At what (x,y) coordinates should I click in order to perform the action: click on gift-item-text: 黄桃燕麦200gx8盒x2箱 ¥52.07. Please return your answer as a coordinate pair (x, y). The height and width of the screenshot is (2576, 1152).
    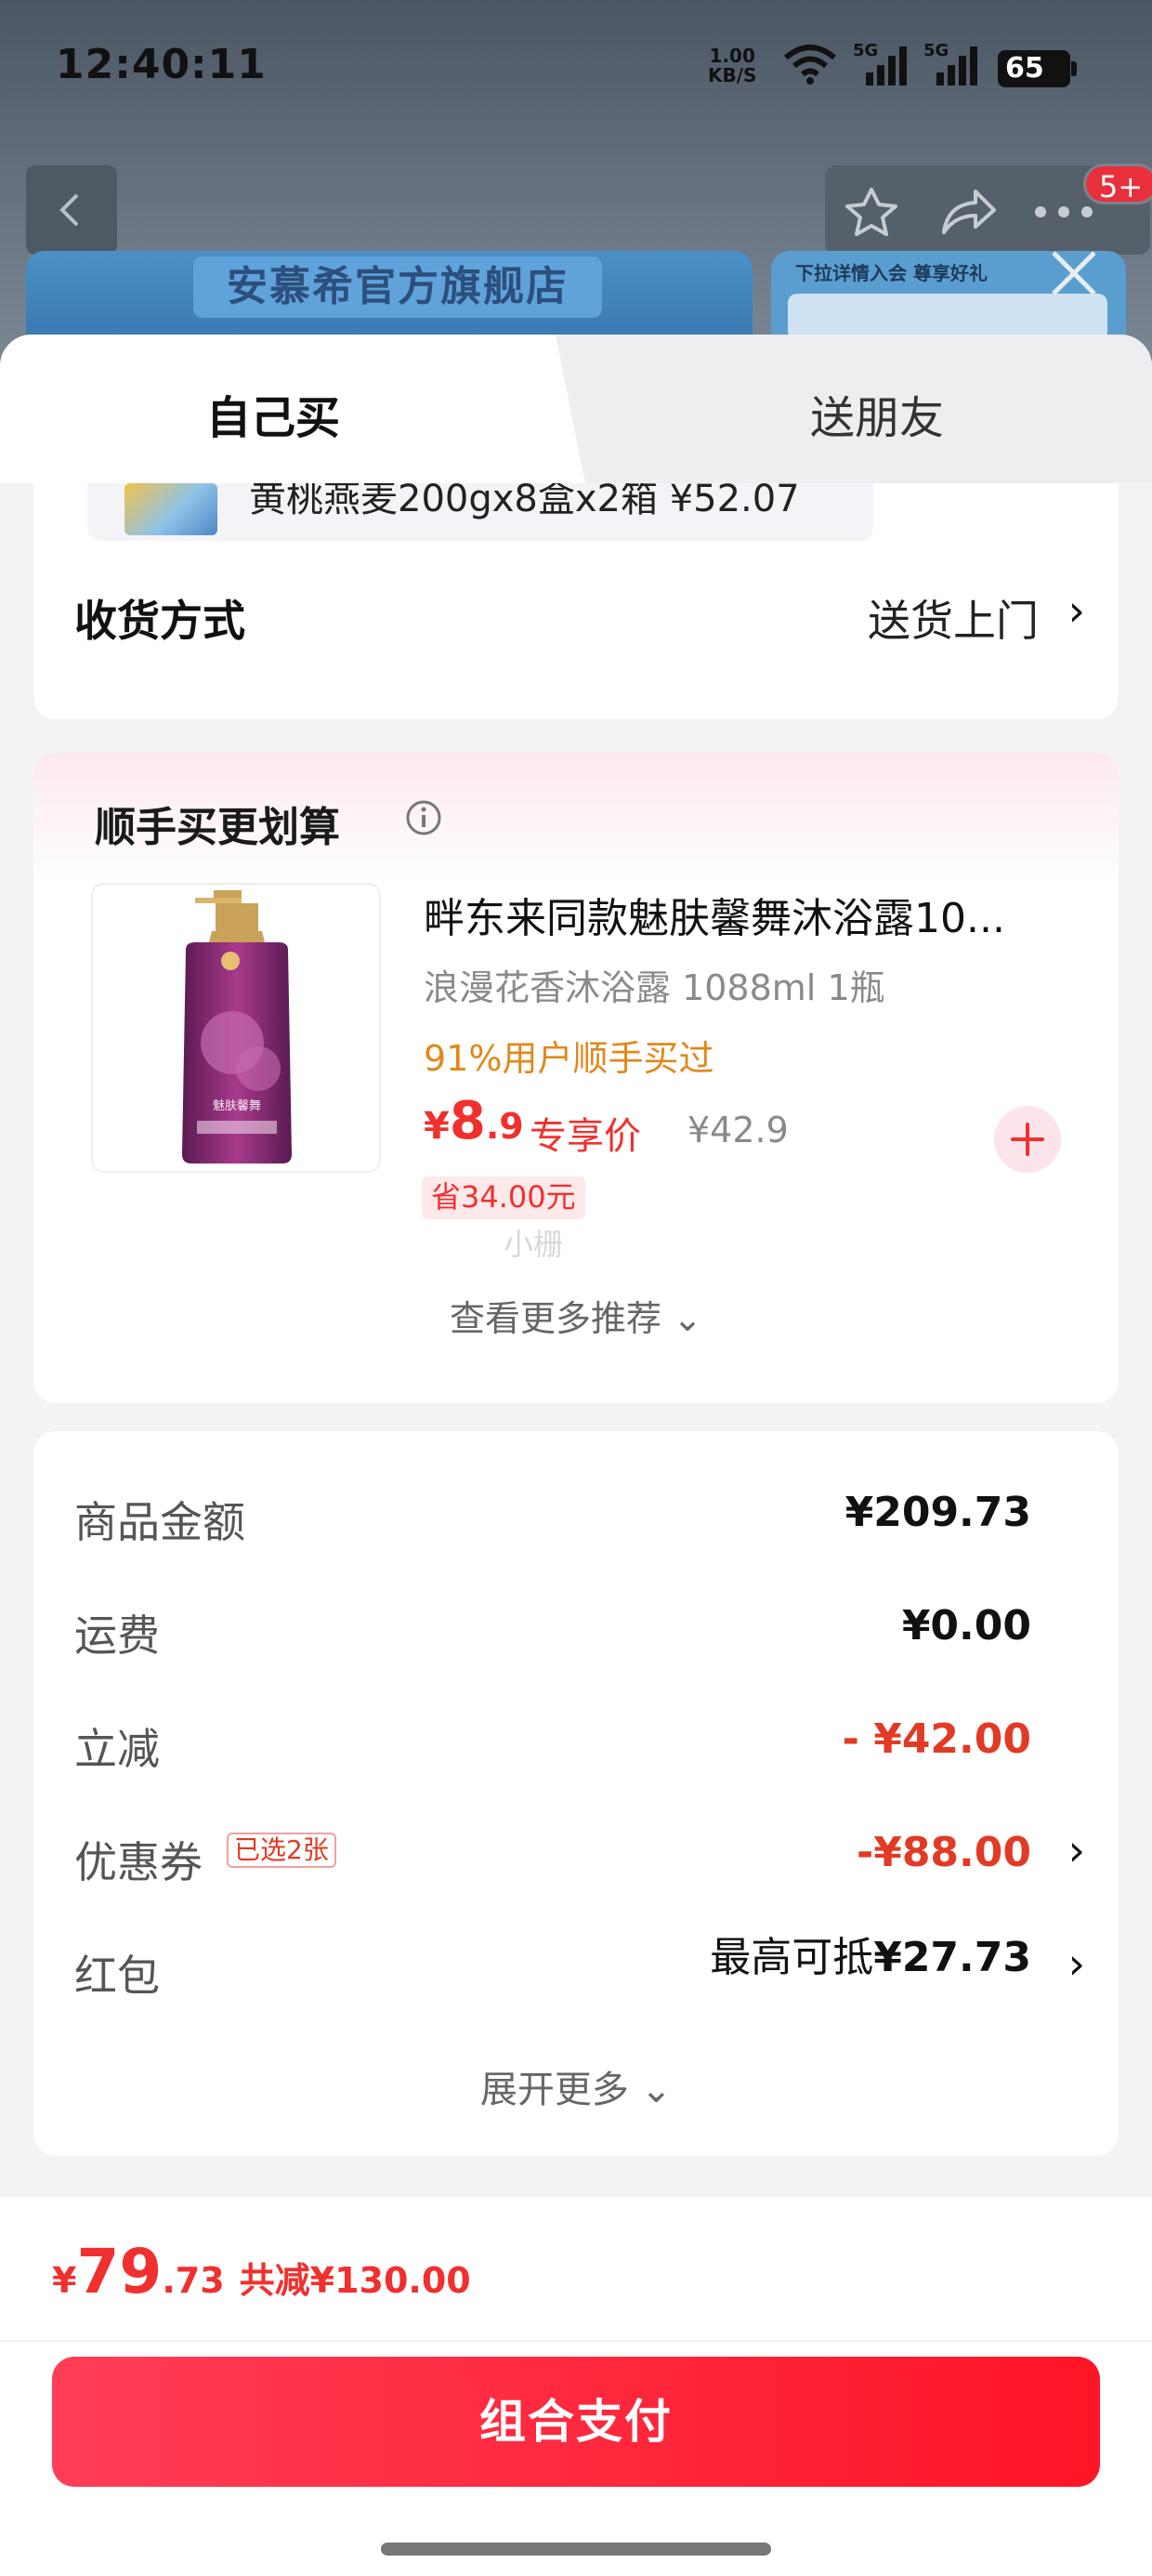
    Looking at the image, I should click on (524, 501).